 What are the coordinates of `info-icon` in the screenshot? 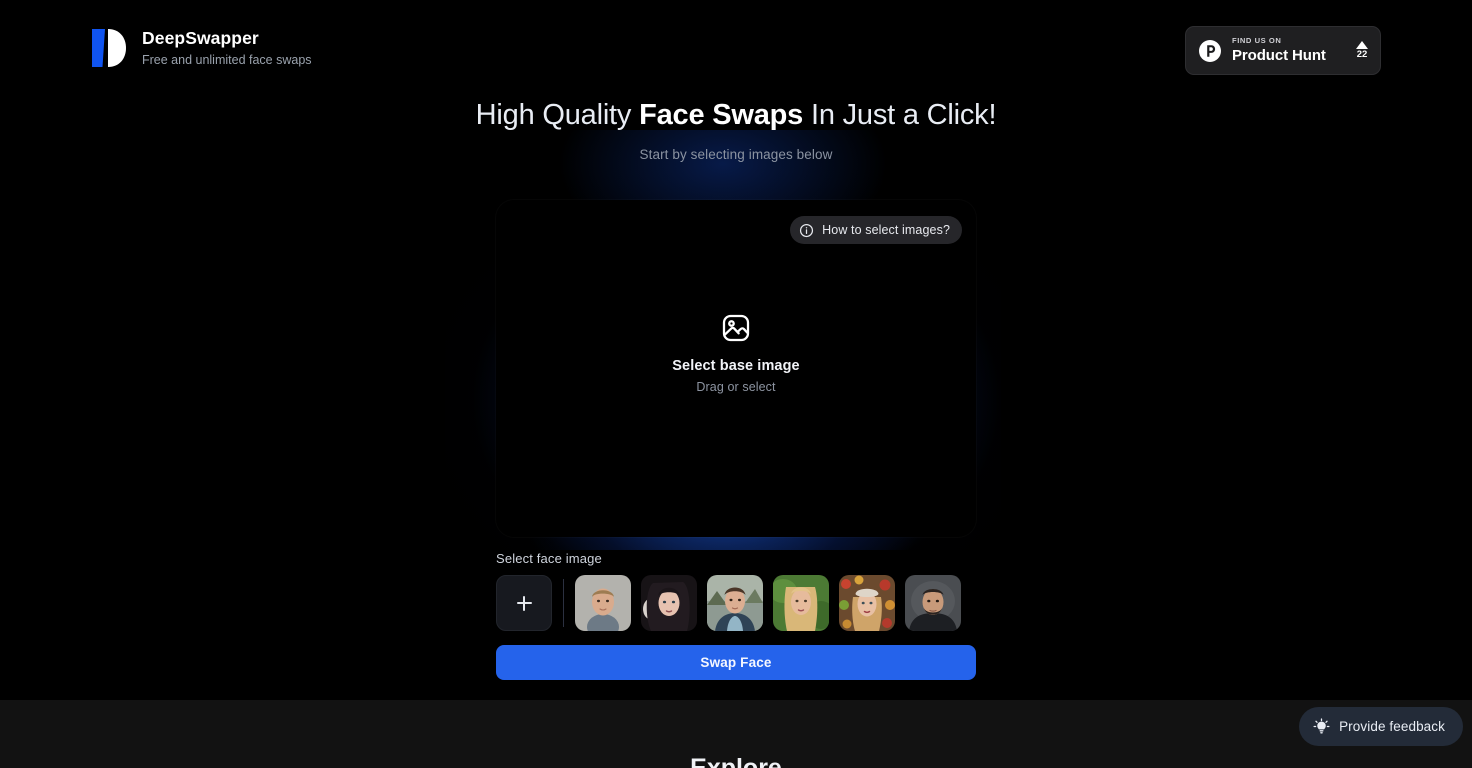 It's located at (806, 230).